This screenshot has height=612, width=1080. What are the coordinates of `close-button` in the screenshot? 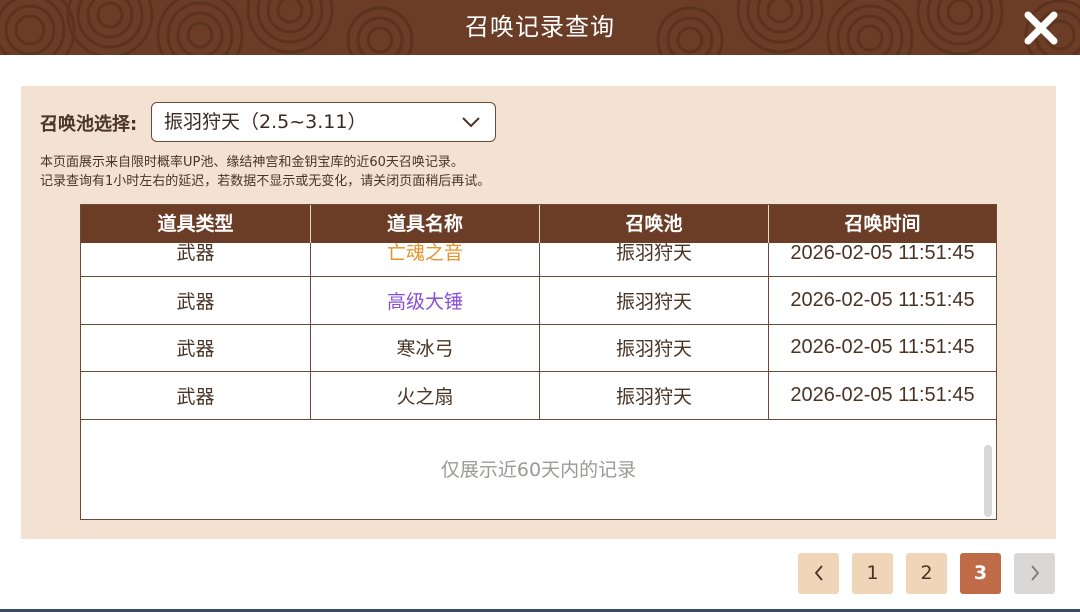 It's located at (1041, 28).